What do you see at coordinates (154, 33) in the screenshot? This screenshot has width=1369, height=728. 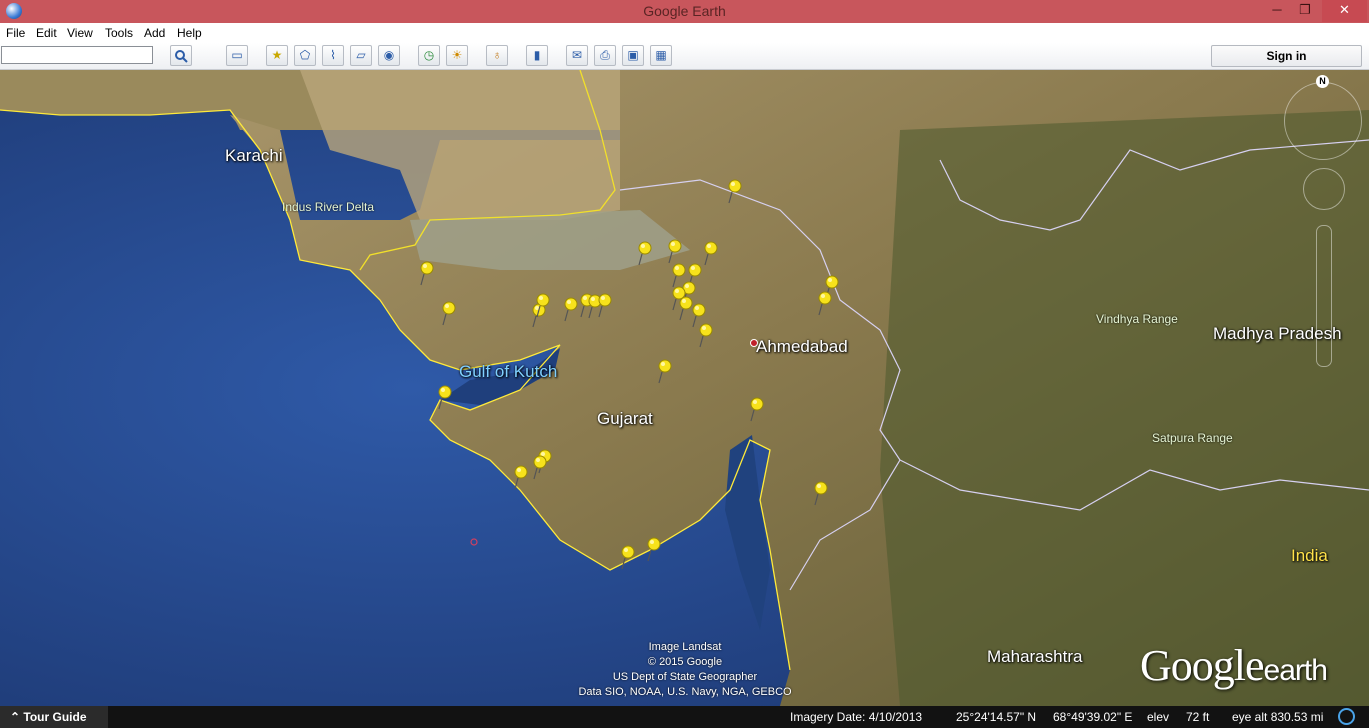 I see `menu-add: Add` at bounding box center [154, 33].